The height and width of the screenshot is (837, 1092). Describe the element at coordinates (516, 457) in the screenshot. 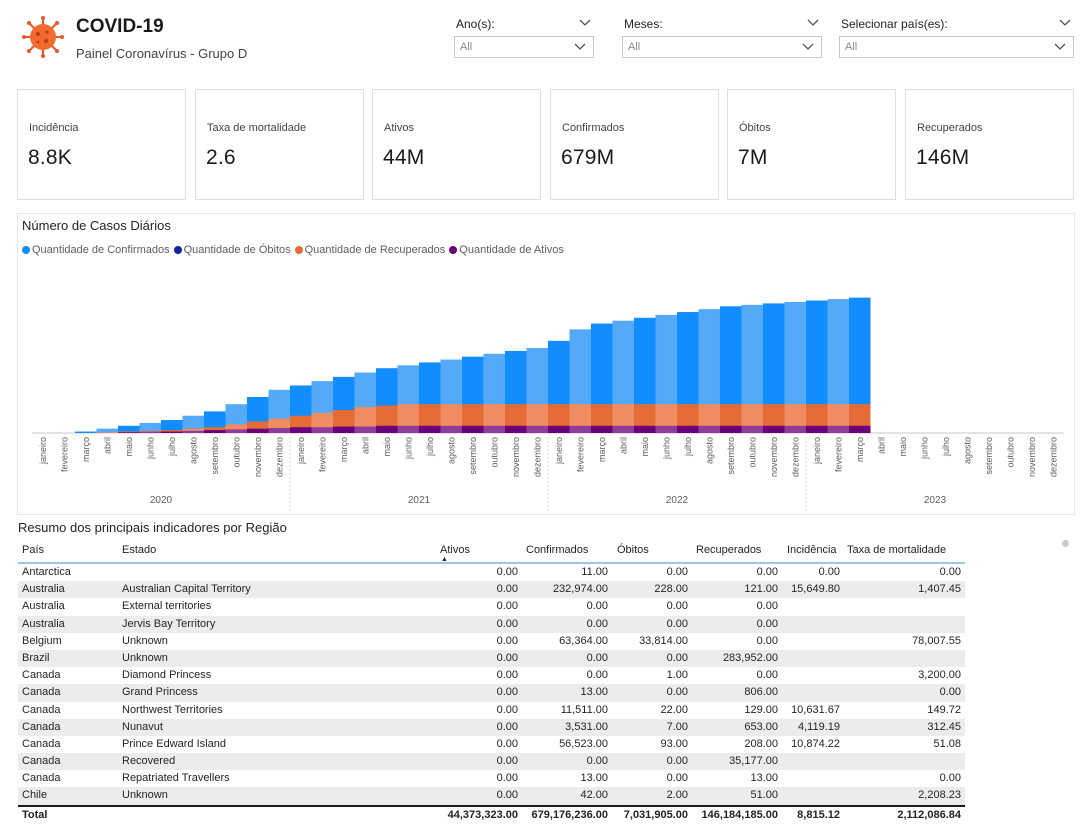

I see `x-tick-label: novembro` at that location.